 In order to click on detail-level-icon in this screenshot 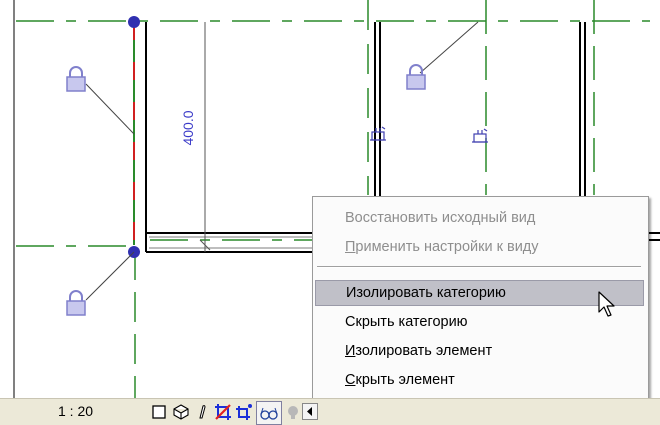, I will do `click(159, 412)`.